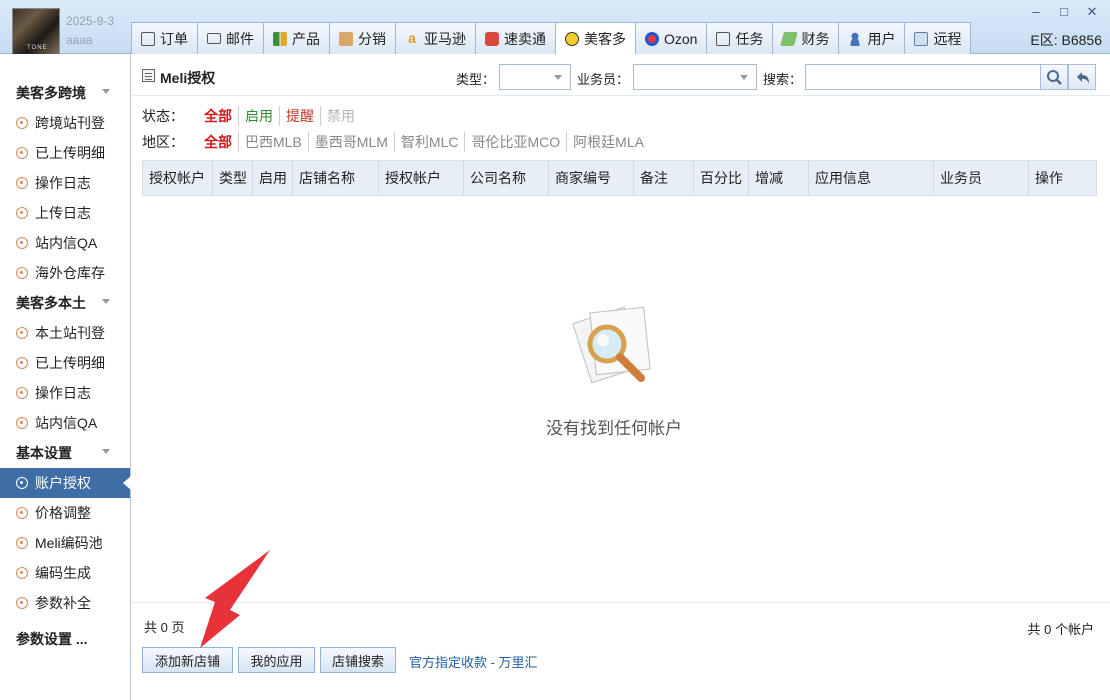 The width and height of the screenshot is (1110, 700). What do you see at coordinates (871, 178) in the screenshot?
I see `column-app-info: 应用信息` at bounding box center [871, 178].